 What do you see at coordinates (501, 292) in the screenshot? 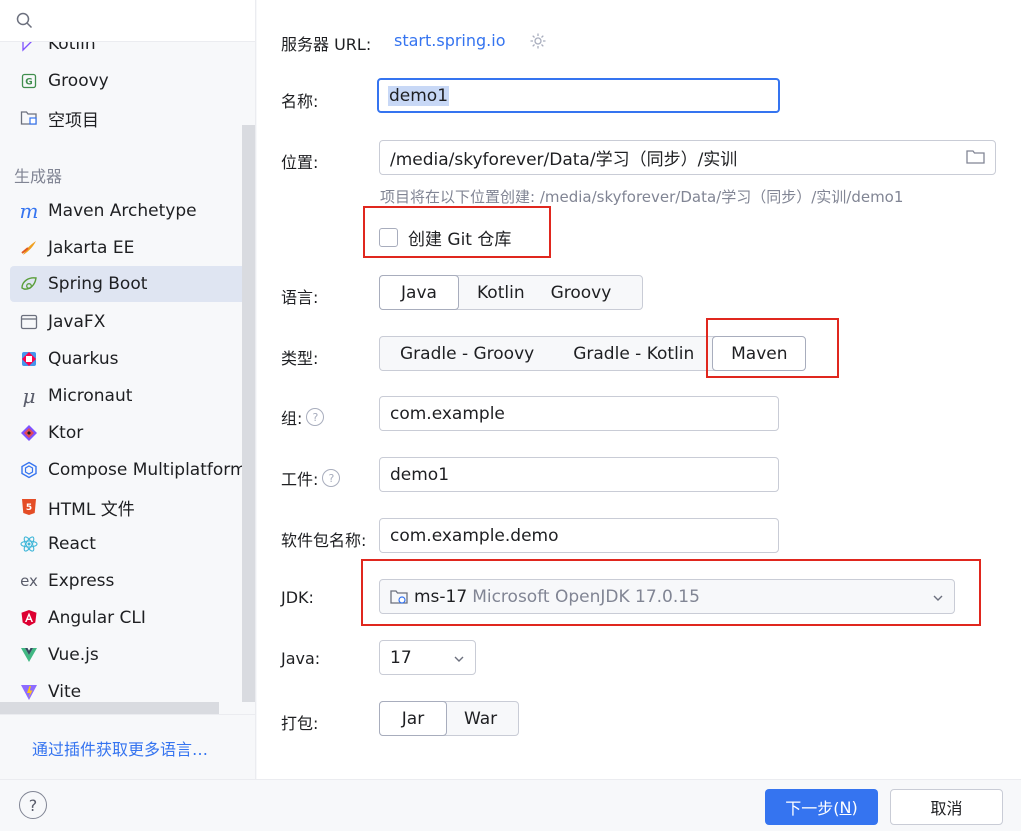
I see `language-option-kotlin: Kotlin` at bounding box center [501, 292].